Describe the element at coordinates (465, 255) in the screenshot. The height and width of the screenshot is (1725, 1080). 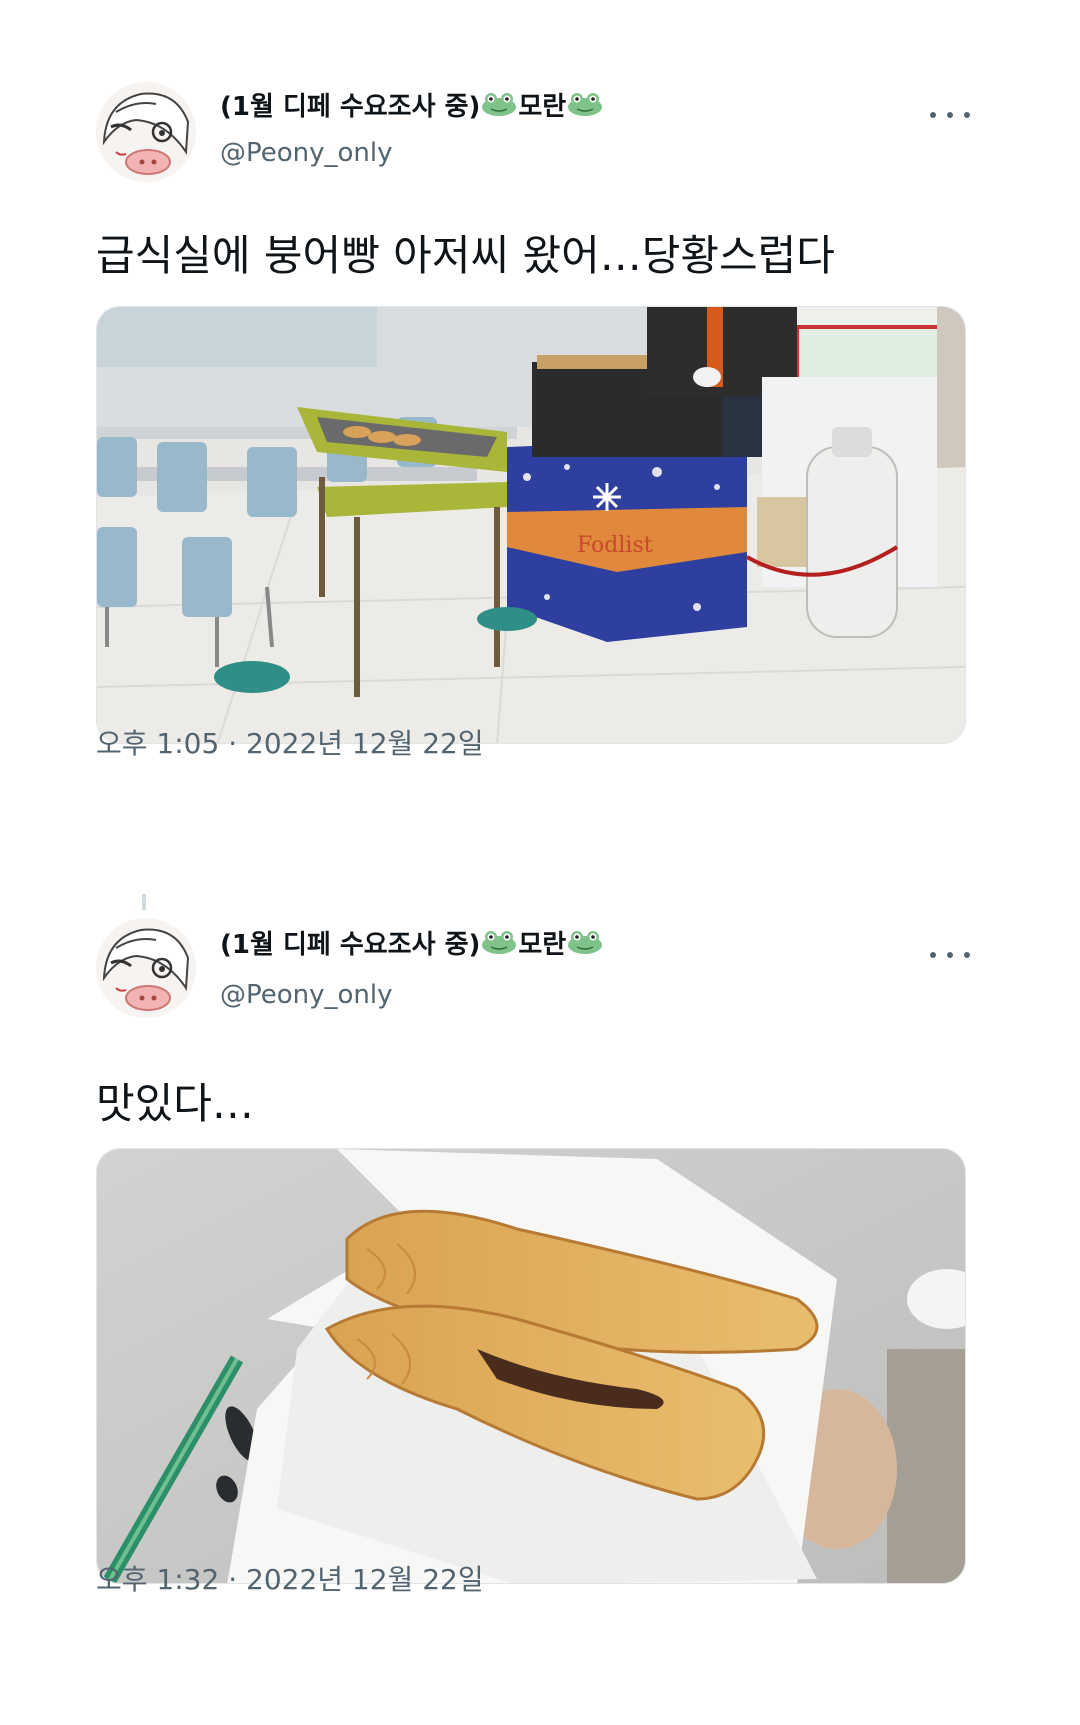
I see `tweet-text: 급식실에 붕어빵 아저씨 왔어…당황스럽다` at that location.